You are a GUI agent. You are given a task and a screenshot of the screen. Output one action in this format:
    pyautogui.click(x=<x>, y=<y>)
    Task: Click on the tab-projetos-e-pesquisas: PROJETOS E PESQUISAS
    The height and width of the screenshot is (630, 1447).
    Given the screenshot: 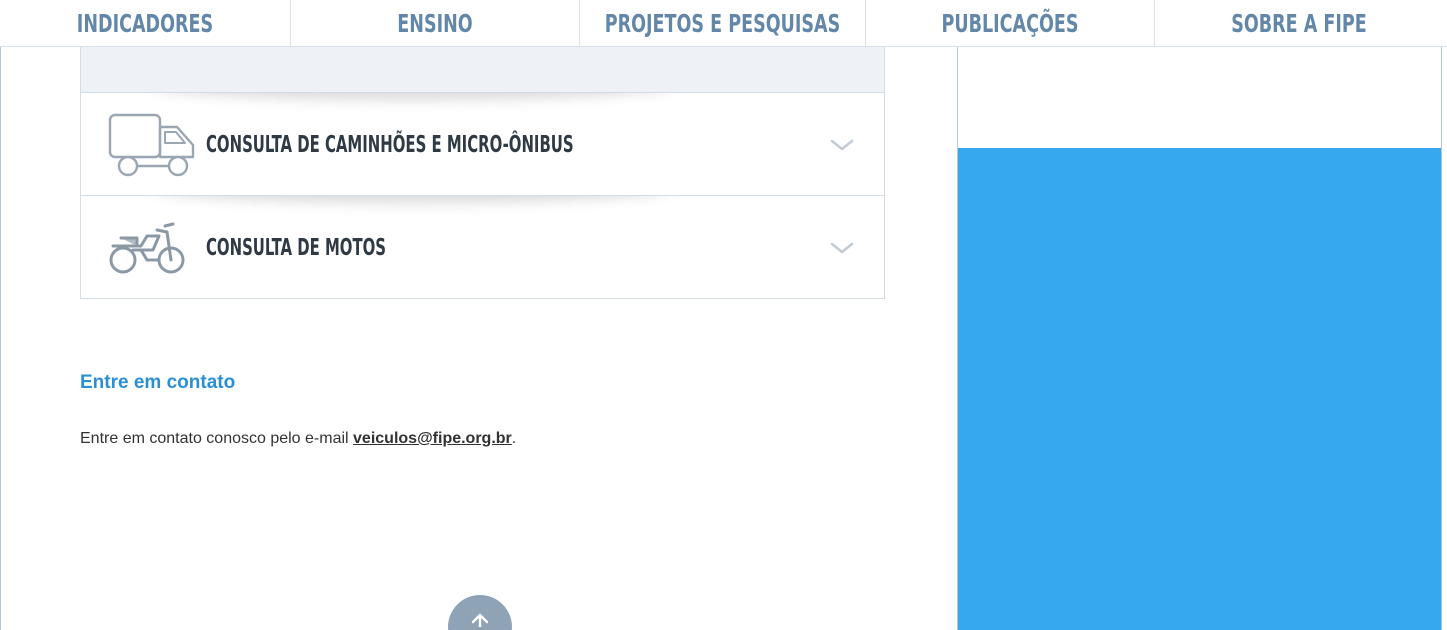 What is the action you would take?
    pyautogui.click(x=722, y=23)
    